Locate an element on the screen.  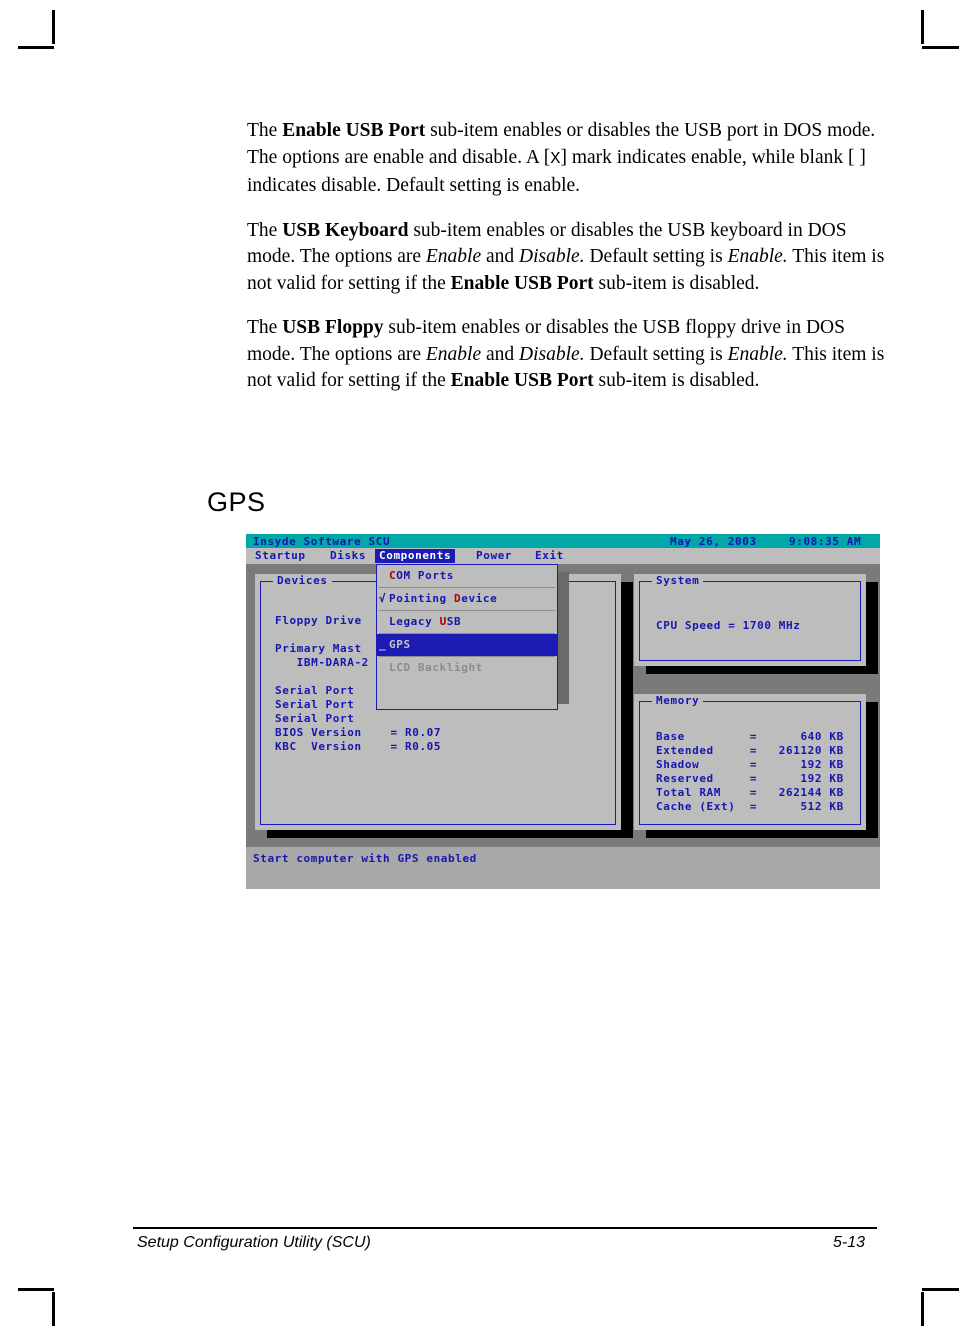
menu-item-startup: Startup is located at coordinates (280, 556).